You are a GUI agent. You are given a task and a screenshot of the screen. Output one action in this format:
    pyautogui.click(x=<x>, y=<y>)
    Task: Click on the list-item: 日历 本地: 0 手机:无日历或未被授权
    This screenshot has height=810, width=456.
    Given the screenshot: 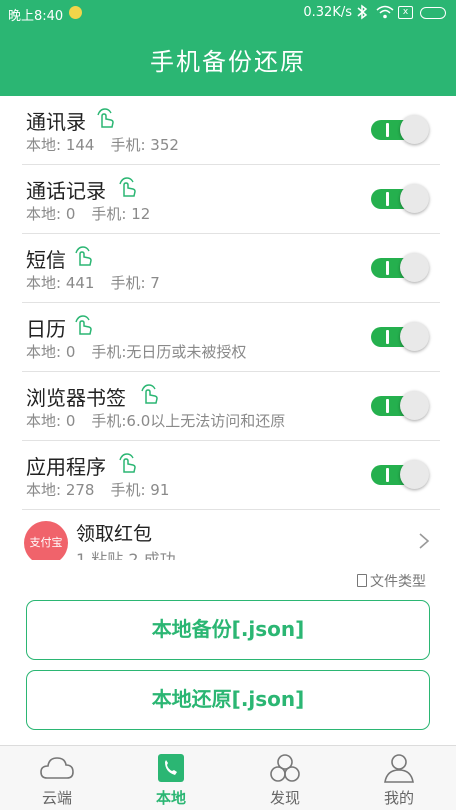 What is the action you would take?
    pyautogui.click(x=228, y=337)
    